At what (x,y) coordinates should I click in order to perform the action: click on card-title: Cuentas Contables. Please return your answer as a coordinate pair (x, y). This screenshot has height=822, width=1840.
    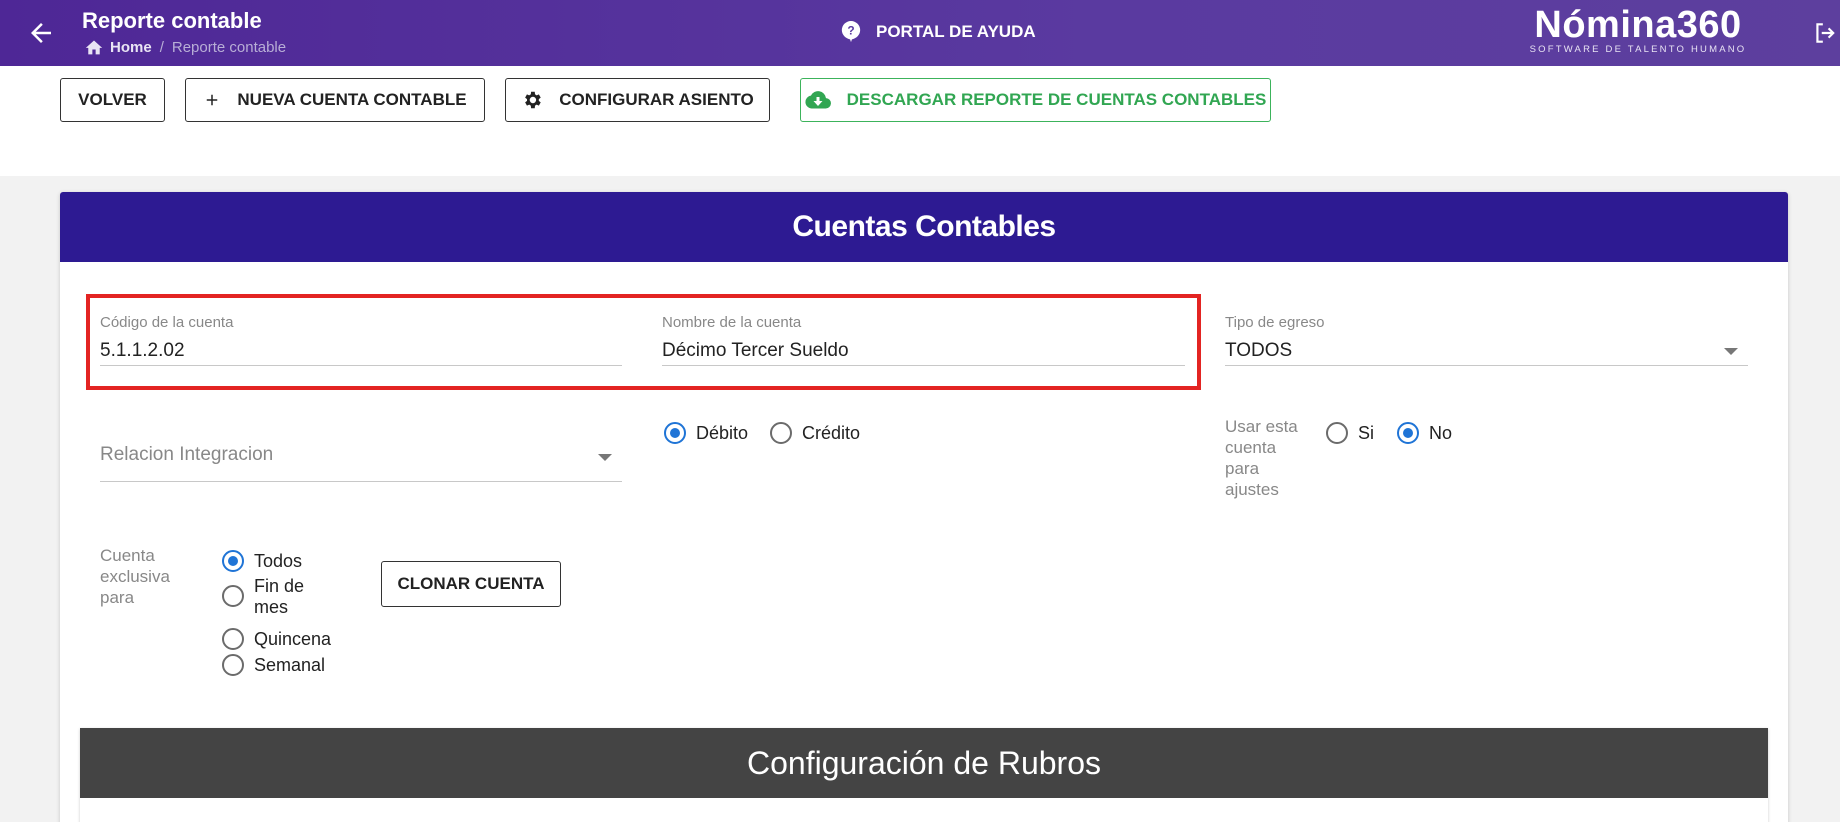
    Looking at the image, I should click on (924, 227).